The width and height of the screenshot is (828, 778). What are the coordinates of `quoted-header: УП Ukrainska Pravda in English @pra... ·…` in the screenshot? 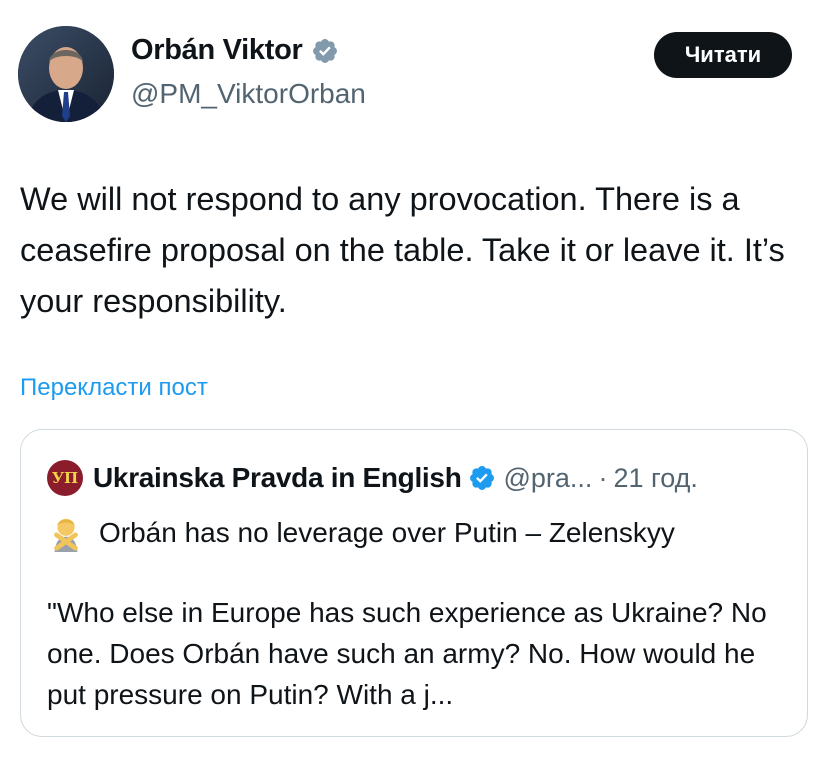 It's located at (372, 478).